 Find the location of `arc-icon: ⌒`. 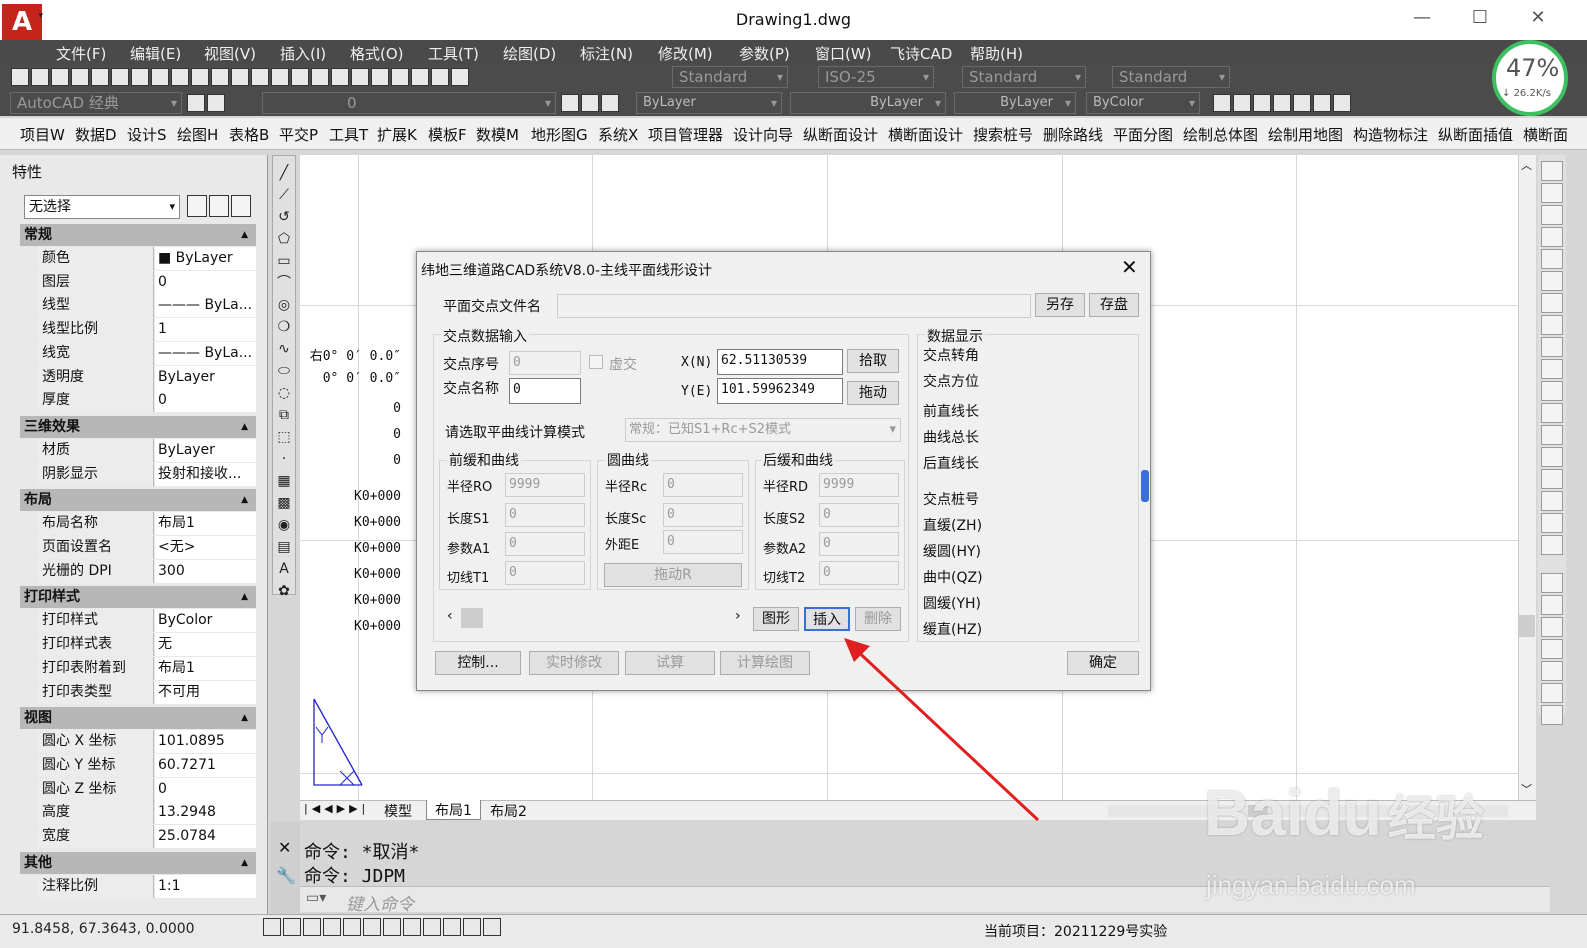

arc-icon: ⌒ is located at coordinates (284, 283).